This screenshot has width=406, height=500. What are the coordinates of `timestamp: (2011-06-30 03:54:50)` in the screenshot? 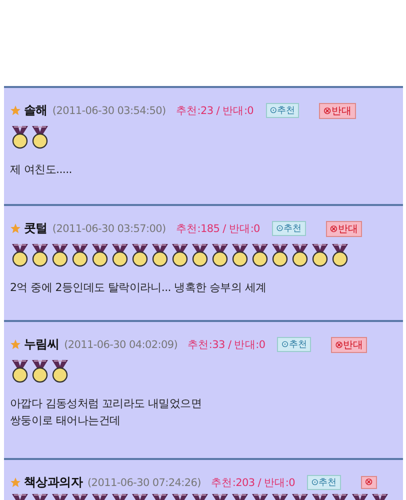 It's located at (109, 110).